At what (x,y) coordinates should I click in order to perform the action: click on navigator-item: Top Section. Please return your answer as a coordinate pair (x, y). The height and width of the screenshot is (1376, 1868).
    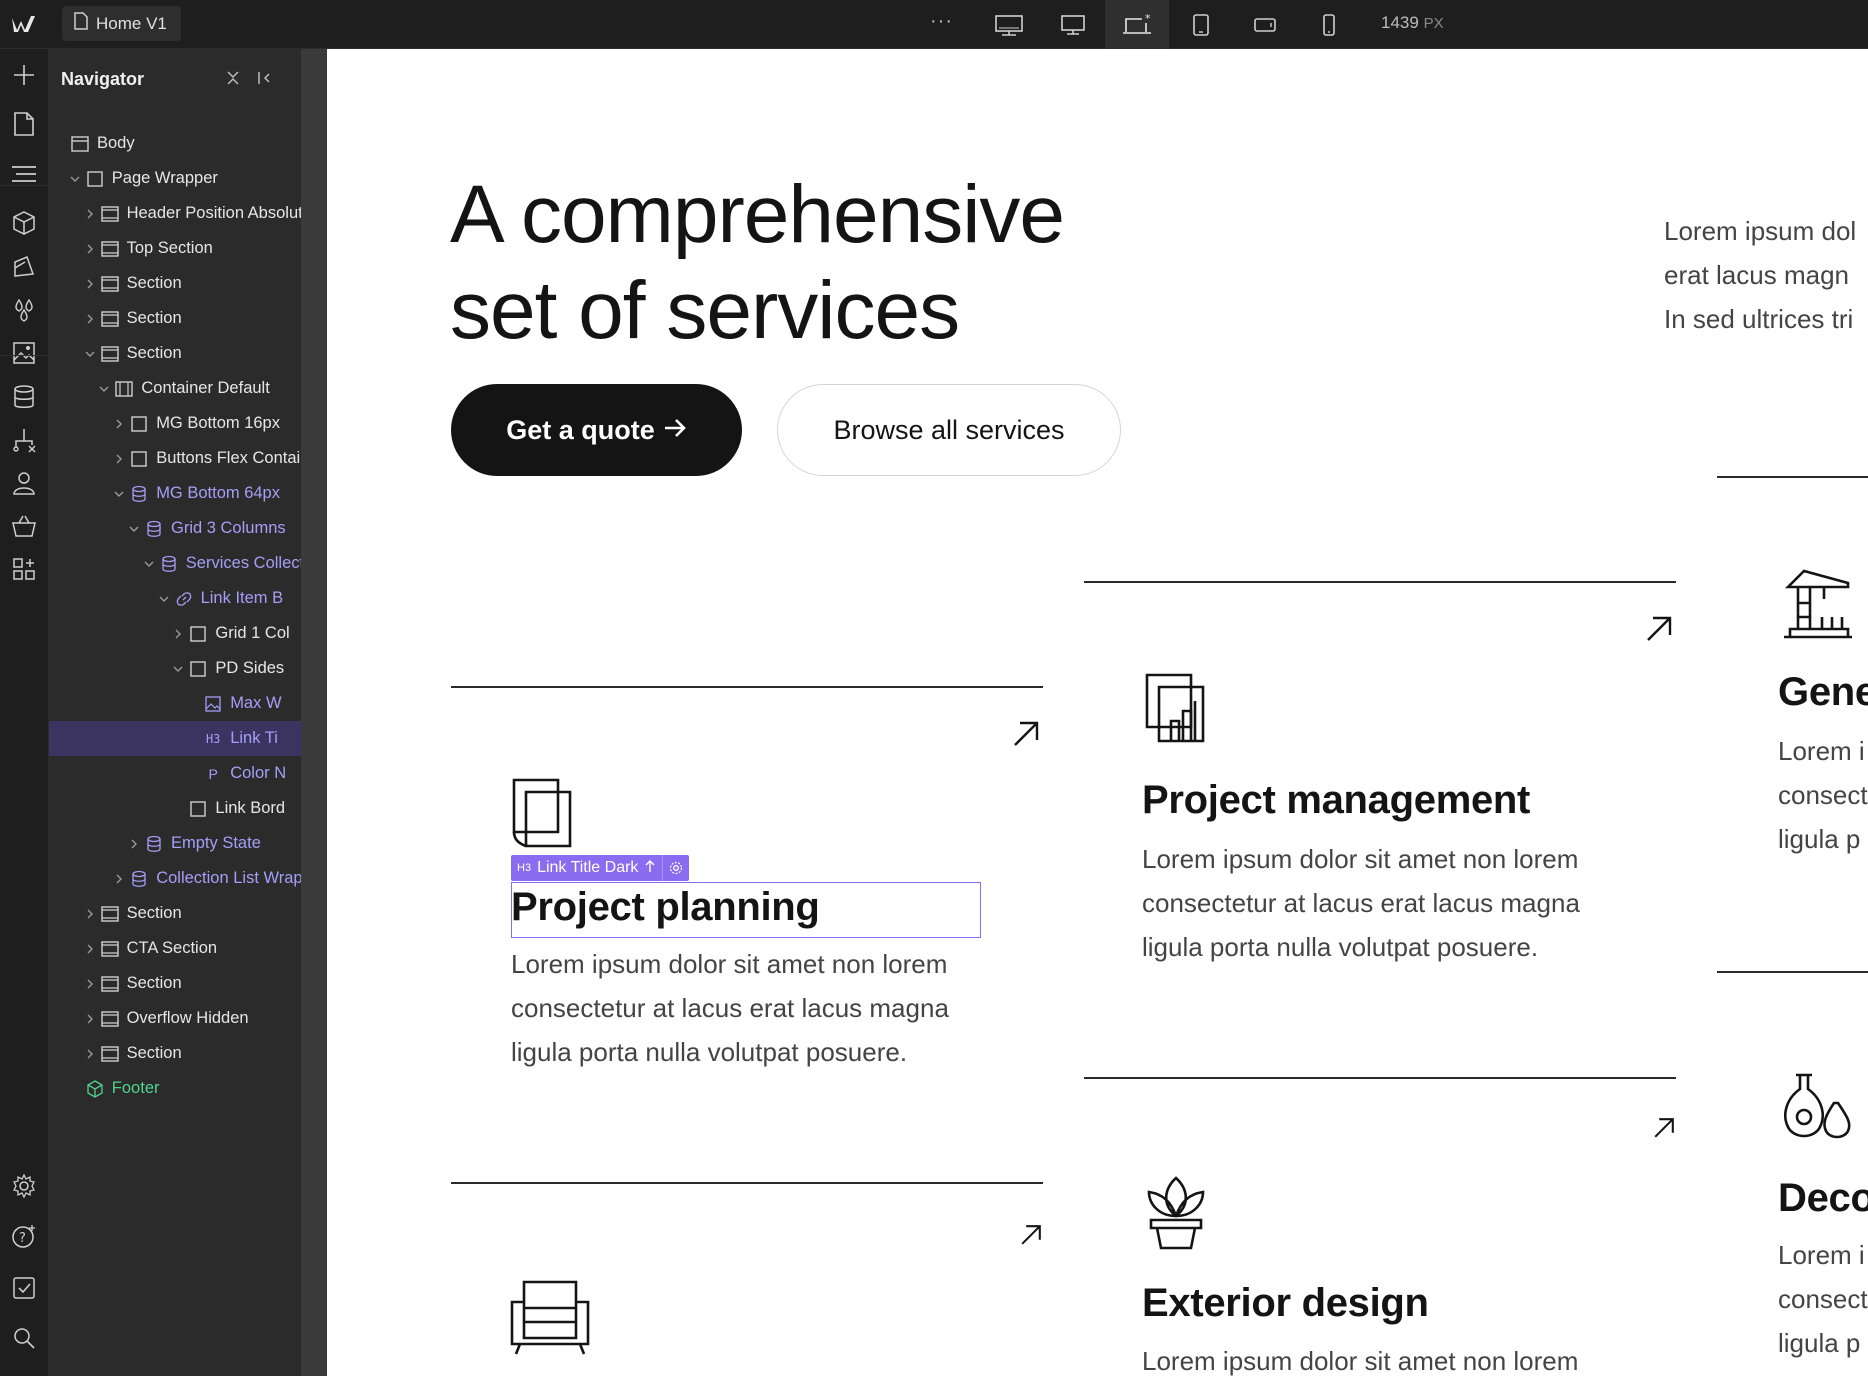
    Looking at the image, I should click on (175, 248).